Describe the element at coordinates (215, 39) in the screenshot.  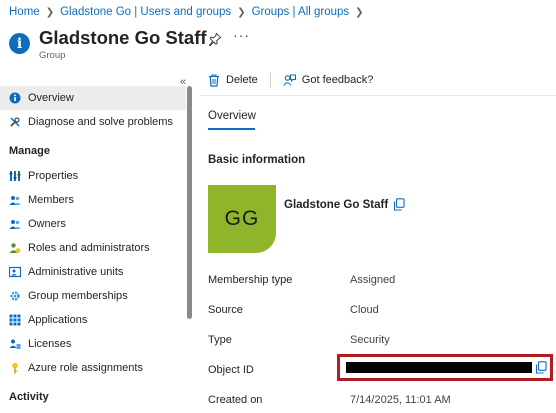
I see `pin-icon` at that location.